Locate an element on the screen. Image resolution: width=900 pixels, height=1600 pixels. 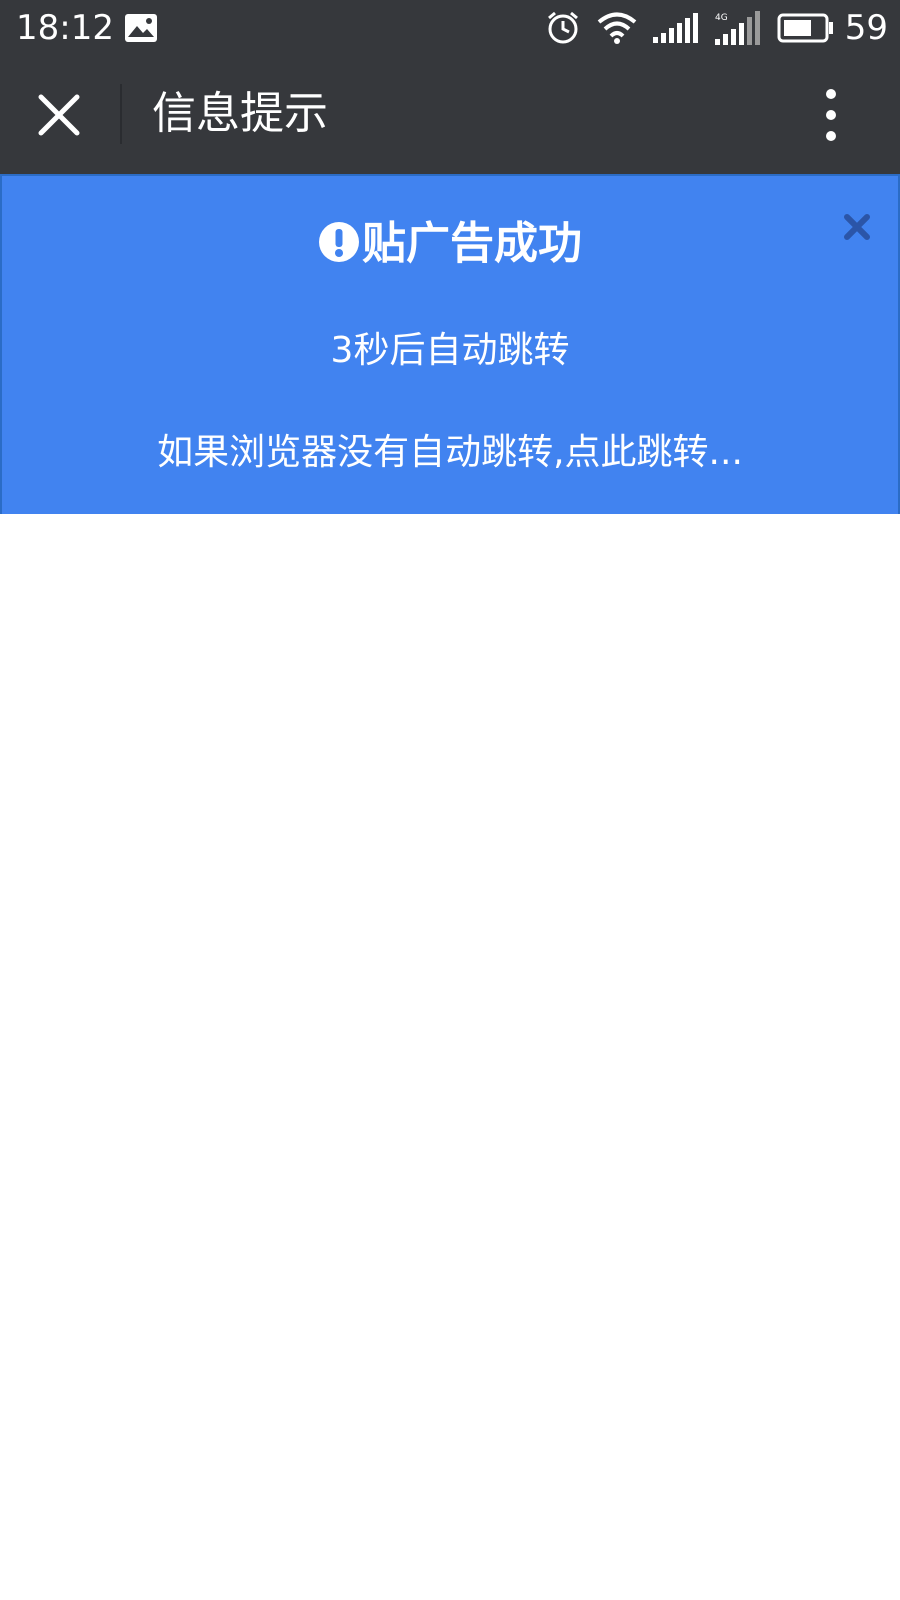
status-bar: 18:12 4G 59 is located at coordinates (450, 28).